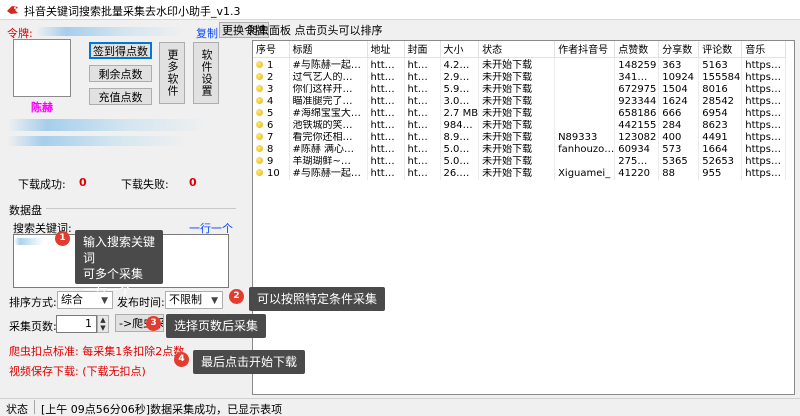 This screenshot has height=416, width=800. What do you see at coordinates (103, 320) in the screenshot?
I see `stepper-up-icon: ▲` at bounding box center [103, 320].